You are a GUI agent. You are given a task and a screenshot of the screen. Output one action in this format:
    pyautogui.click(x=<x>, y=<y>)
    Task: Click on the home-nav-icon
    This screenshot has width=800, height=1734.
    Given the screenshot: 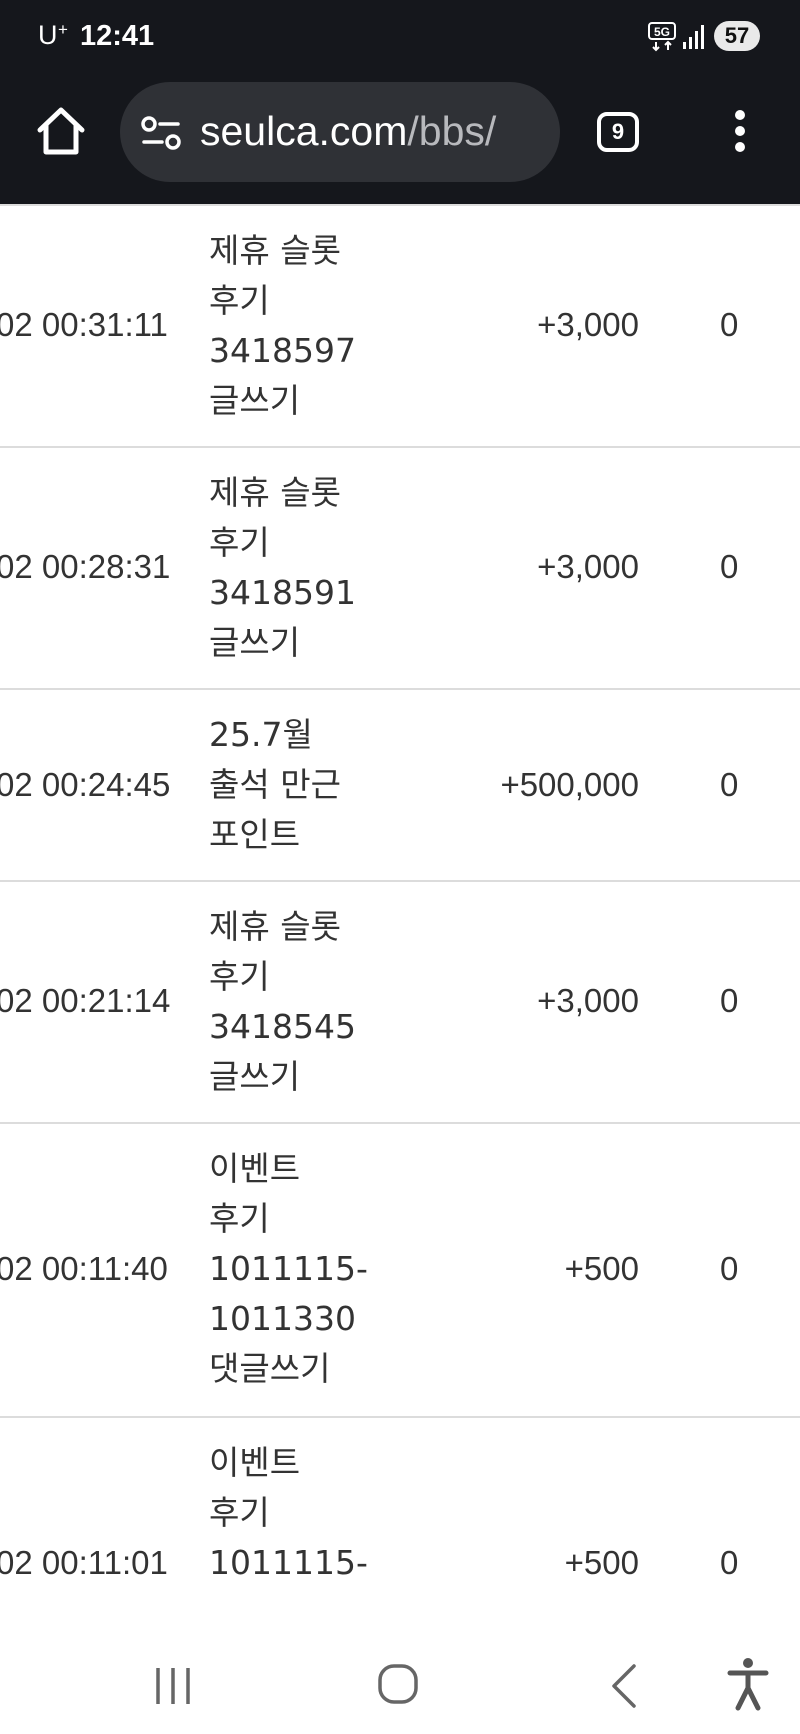 What is the action you would take?
    pyautogui.click(x=398, y=1684)
    